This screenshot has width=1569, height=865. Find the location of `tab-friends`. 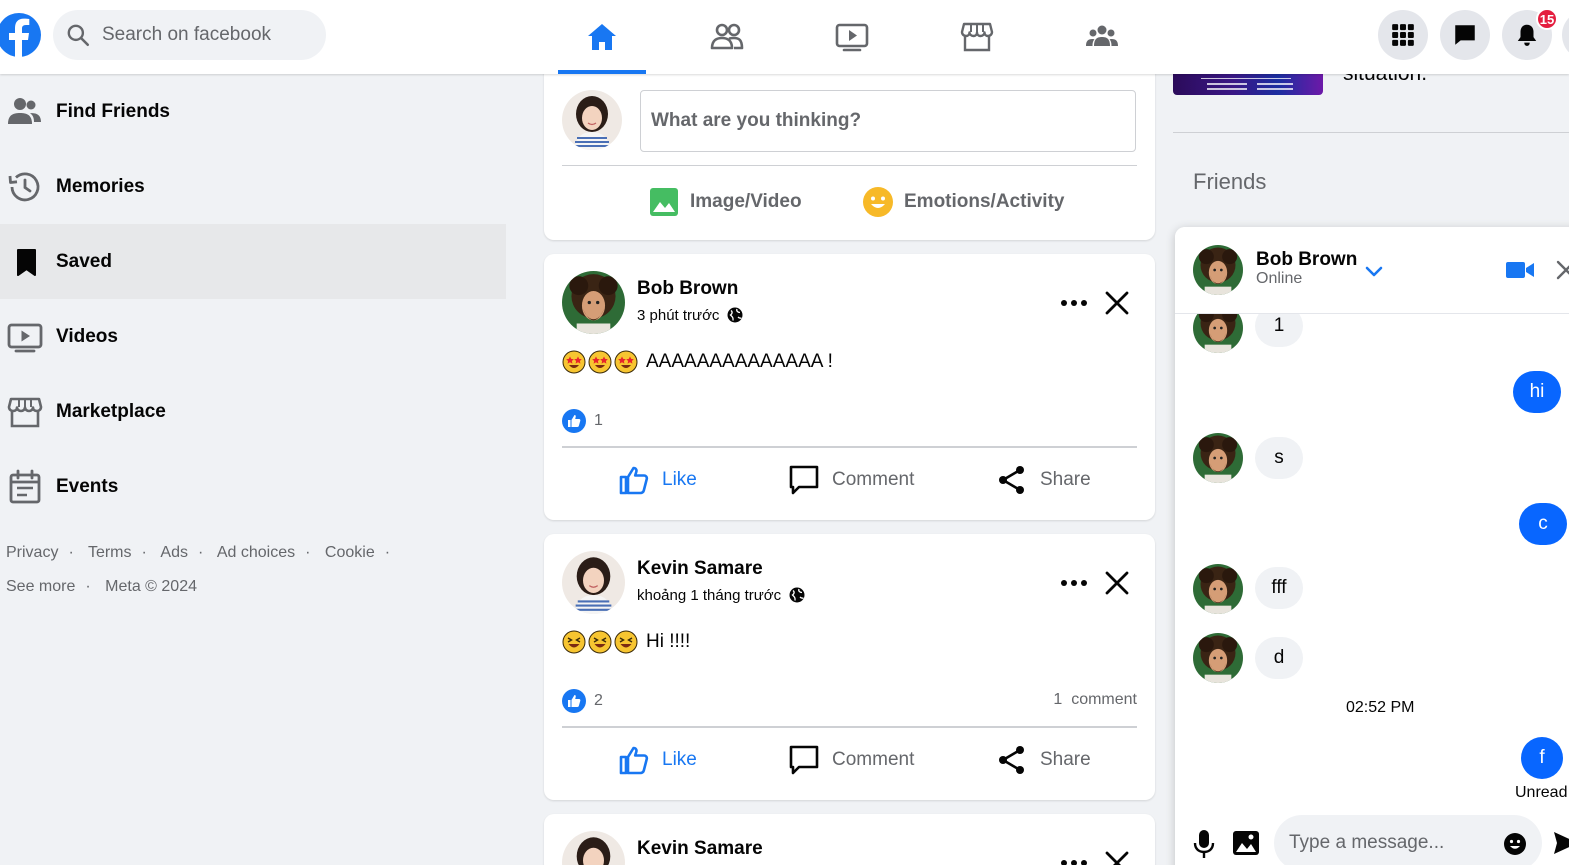

tab-friends is located at coordinates (727, 37).